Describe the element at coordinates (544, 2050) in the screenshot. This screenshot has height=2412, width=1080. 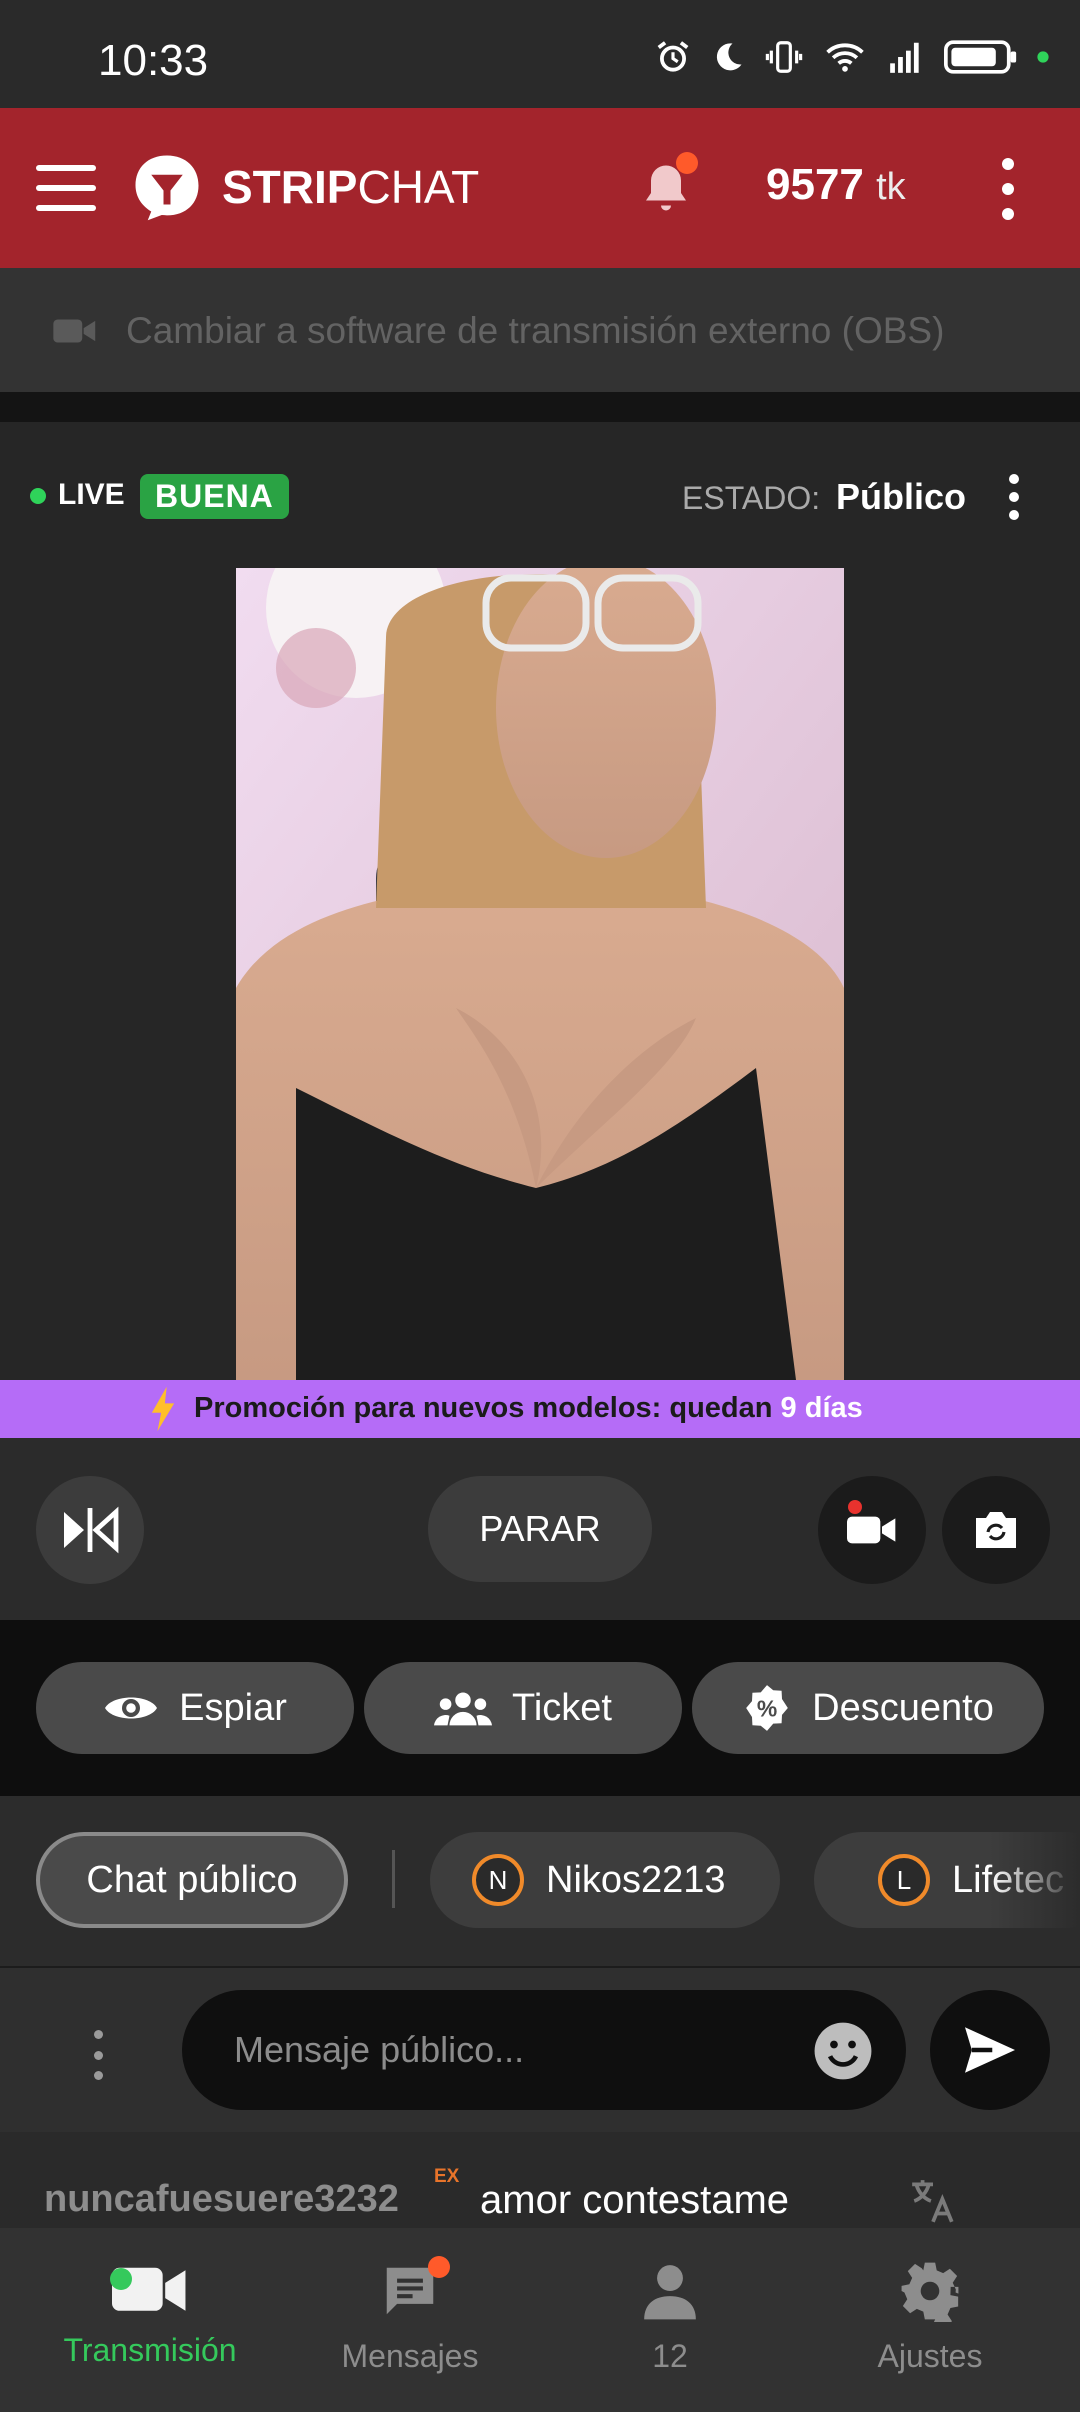
I see `public-message-input` at that location.